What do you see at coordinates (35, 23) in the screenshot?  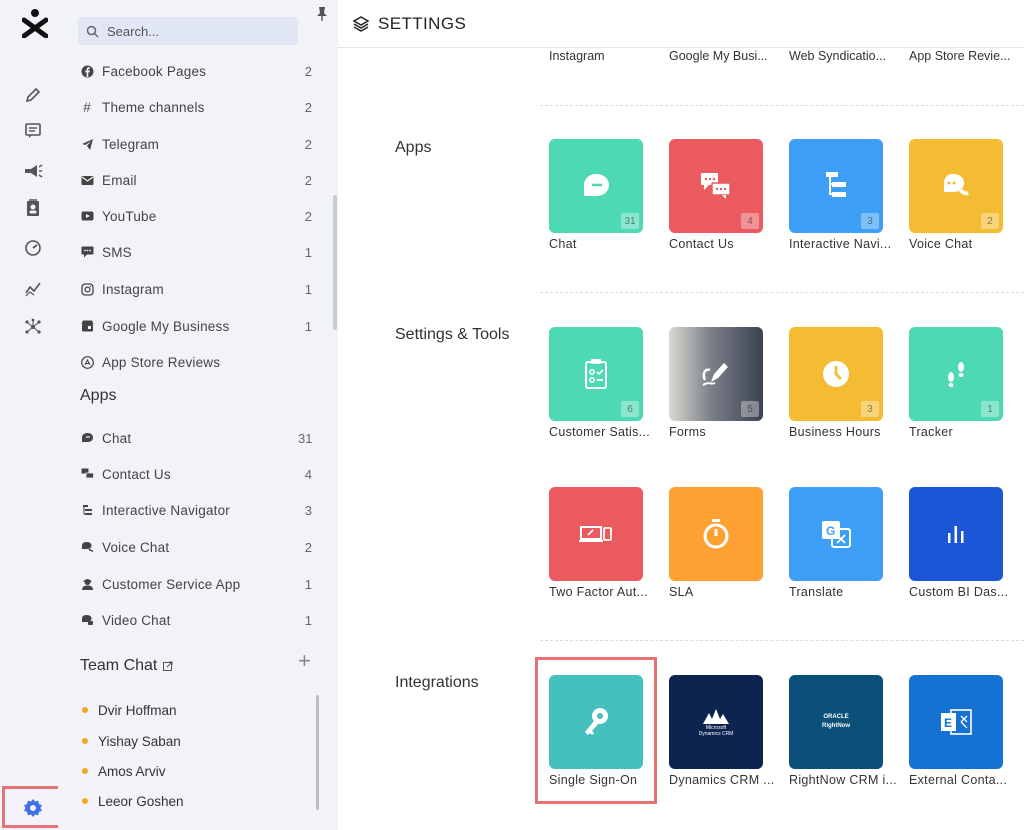 I see `app-logo-icon` at bounding box center [35, 23].